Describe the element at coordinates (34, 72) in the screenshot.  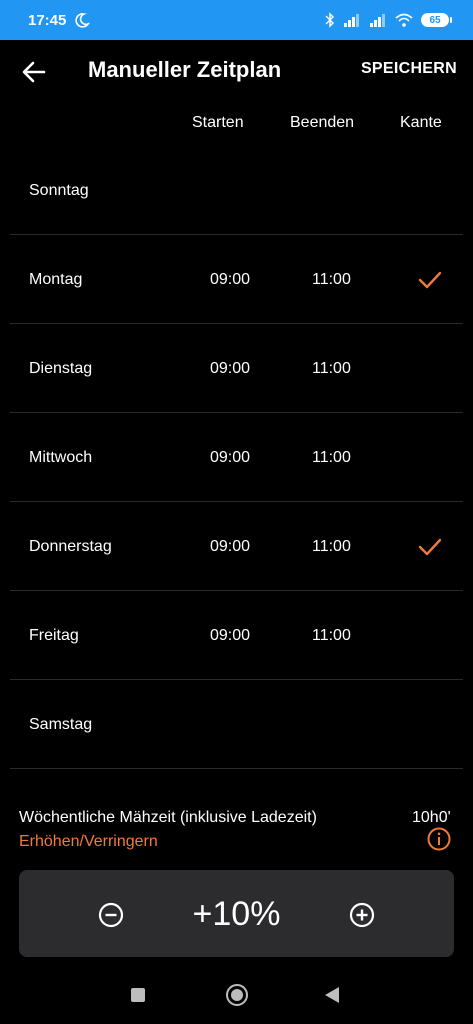
I see `arrow-left-icon` at that location.